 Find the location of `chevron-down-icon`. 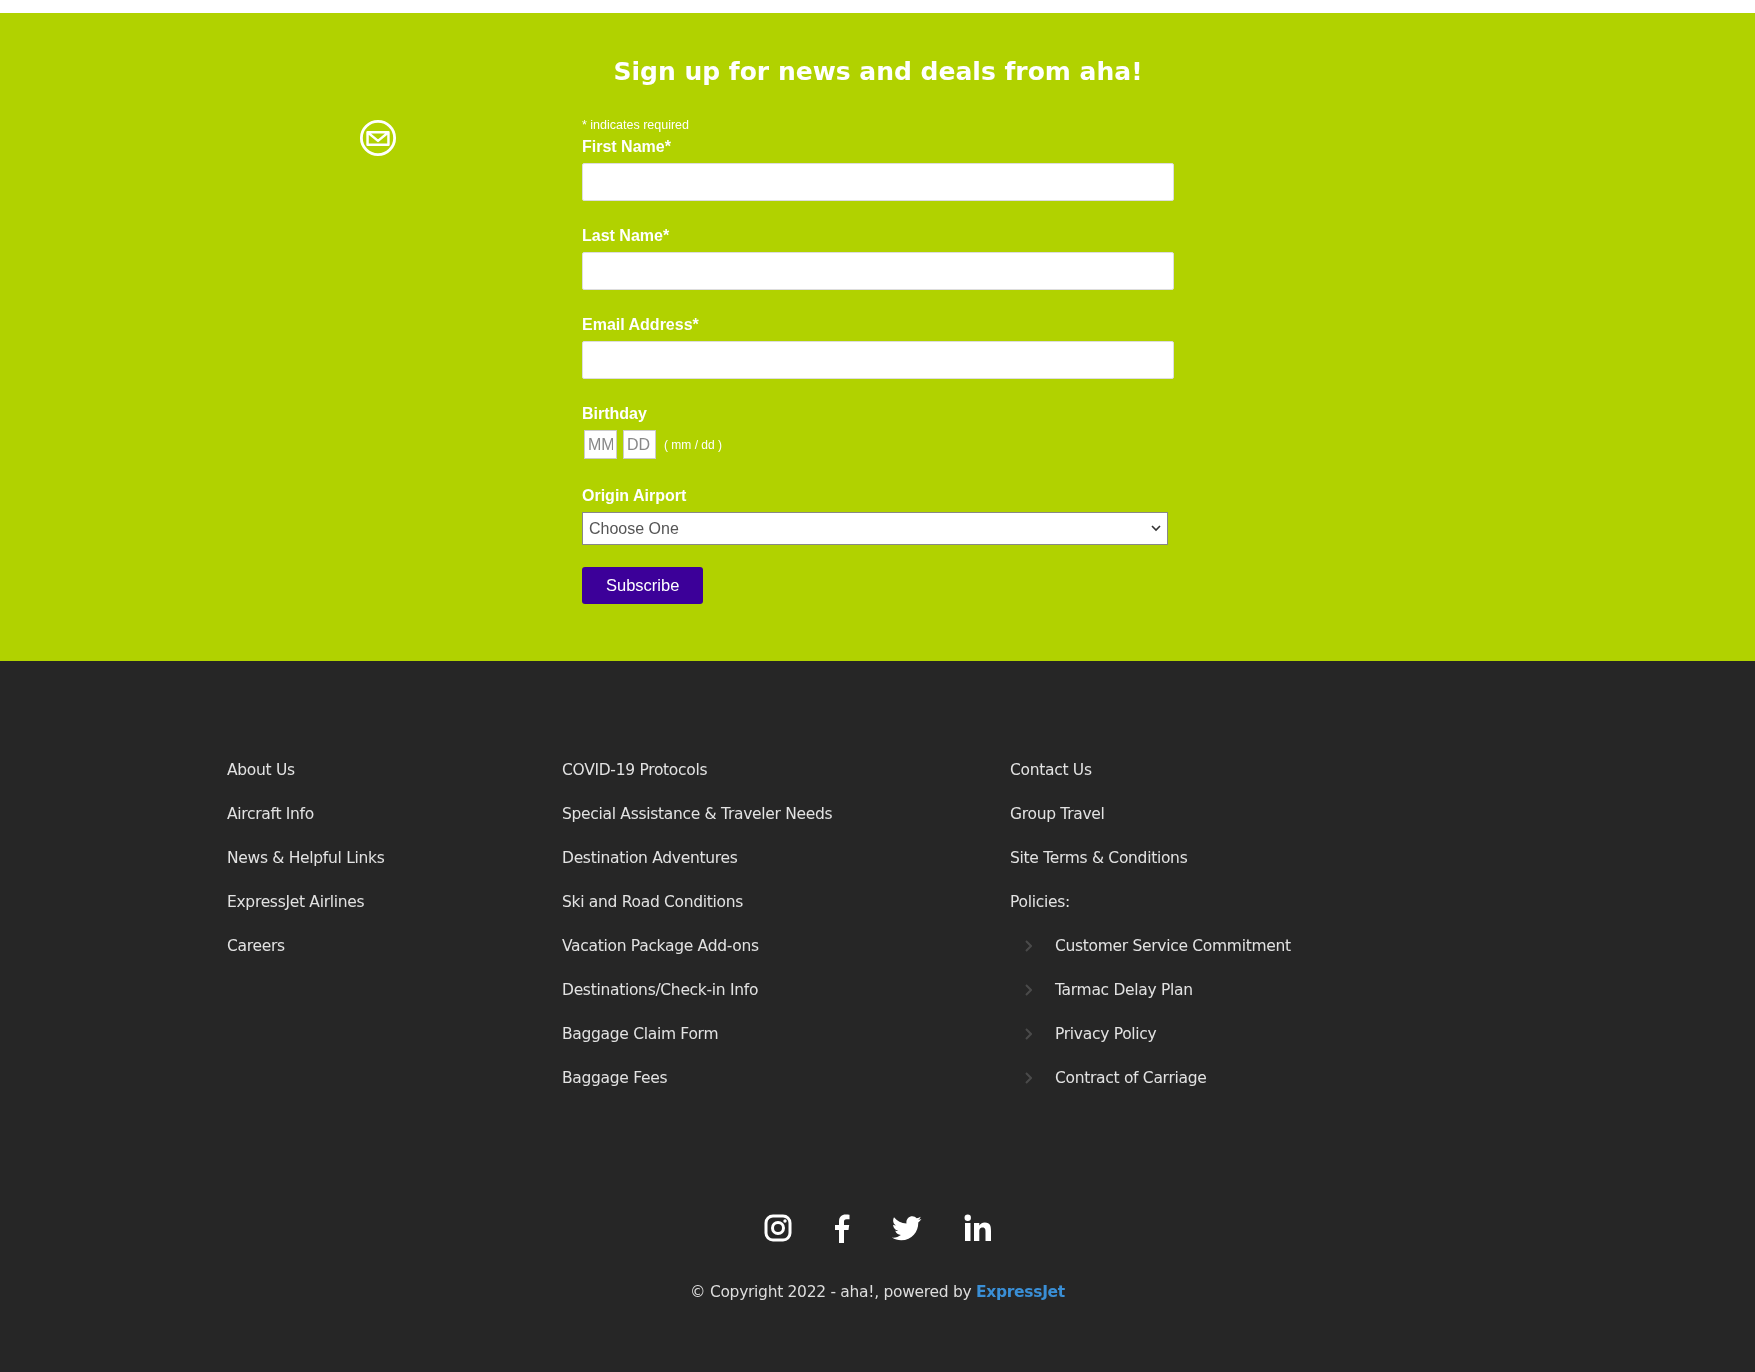

chevron-down-icon is located at coordinates (1156, 528).